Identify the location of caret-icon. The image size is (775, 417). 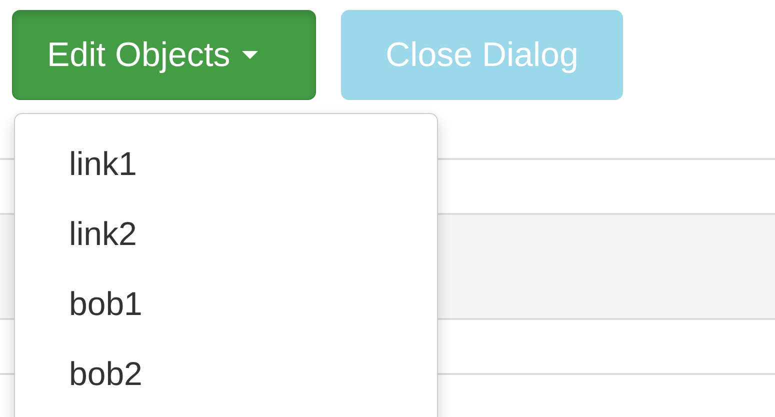
(250, 55).